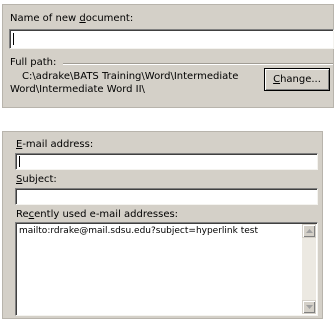 The height and width of the screenshot is (321, 335). I want to click on scroll-up-button, so click(309, 231).